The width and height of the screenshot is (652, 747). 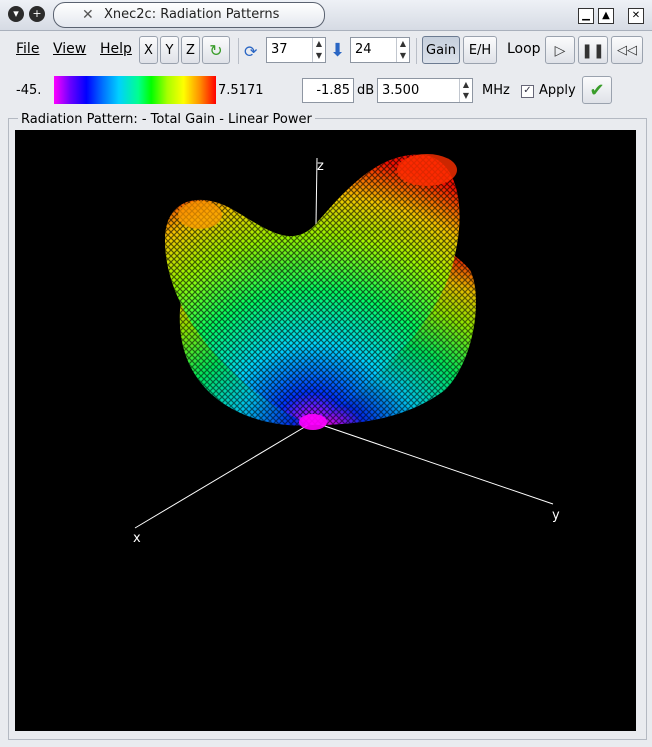 What do you see at coordinates (320, 166) in the screenshot?
I see `z-axis-label: z` at bounding box center [320, 166].